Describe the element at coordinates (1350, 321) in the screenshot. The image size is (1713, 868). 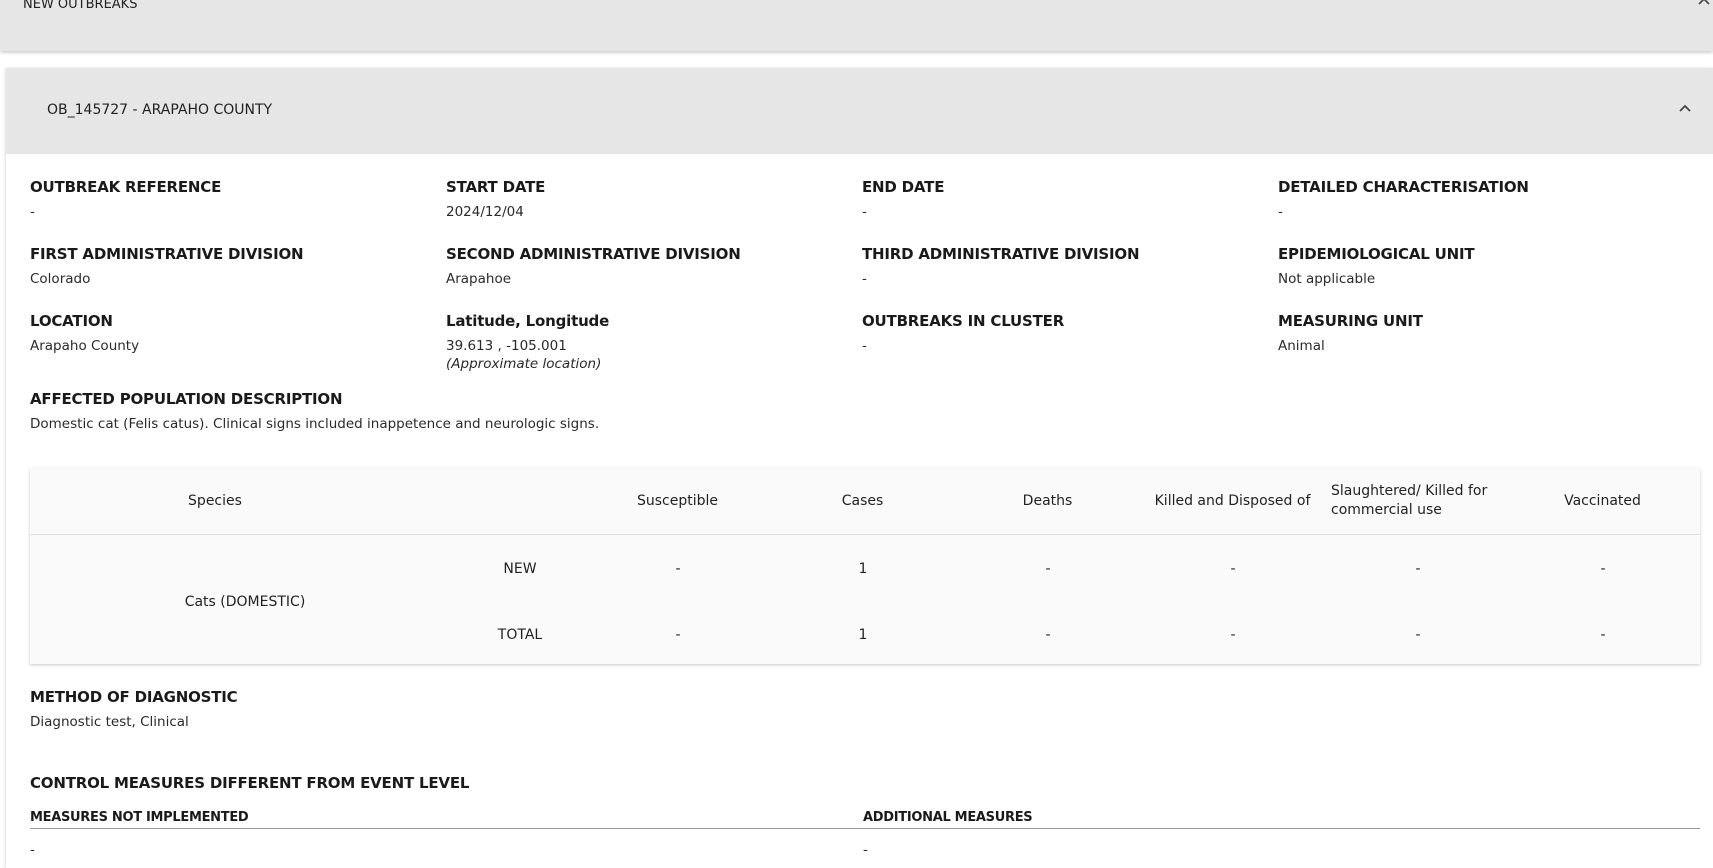
I see `field-label: MEASURING UNIT` at that location.